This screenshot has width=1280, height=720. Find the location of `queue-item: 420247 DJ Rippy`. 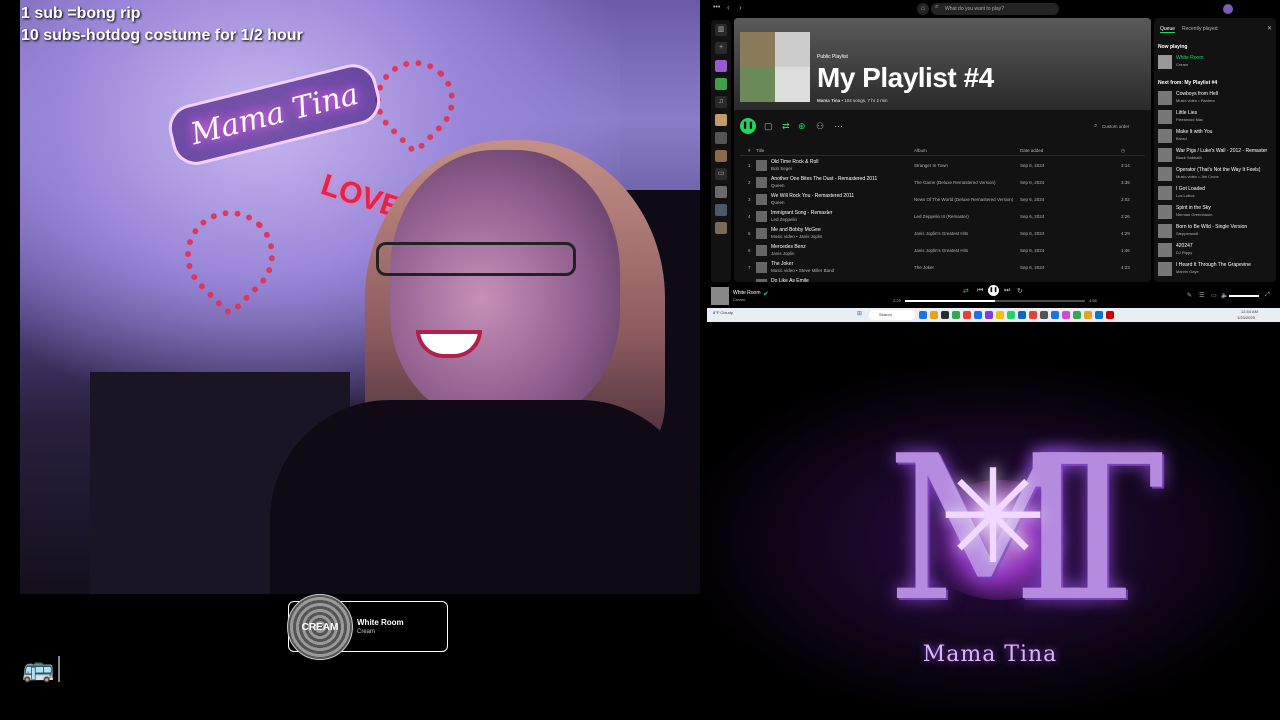

queue-item: 420247 DJ Rippy is located at coordinates (1216, 251).